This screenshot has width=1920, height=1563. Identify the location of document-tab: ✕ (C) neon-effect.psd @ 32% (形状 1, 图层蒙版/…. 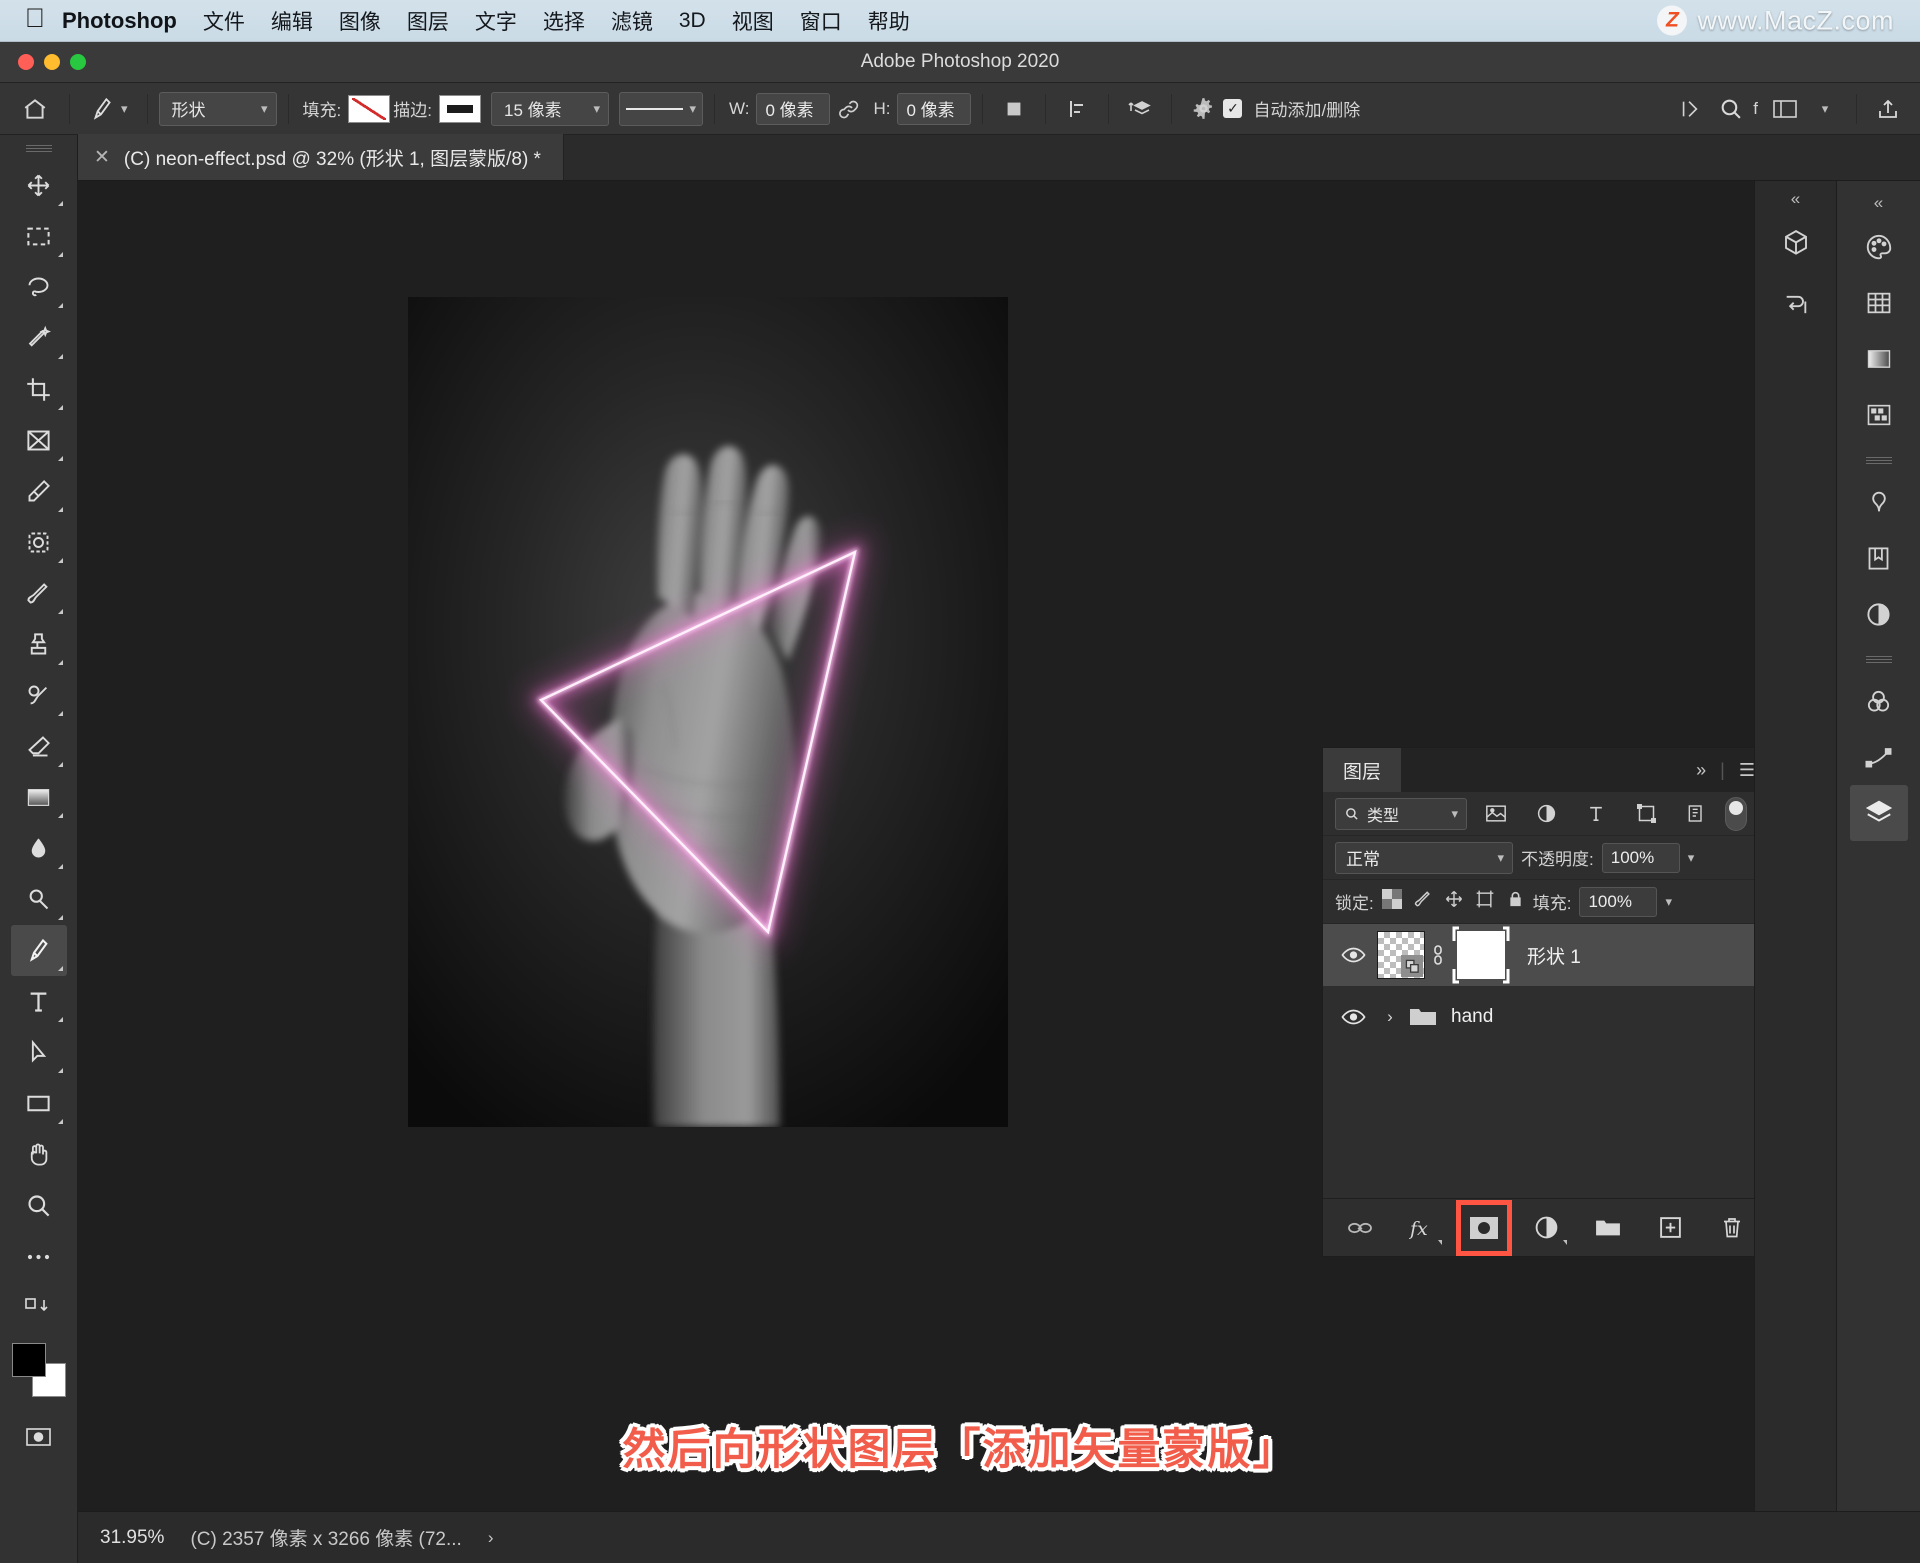
(321, 157).